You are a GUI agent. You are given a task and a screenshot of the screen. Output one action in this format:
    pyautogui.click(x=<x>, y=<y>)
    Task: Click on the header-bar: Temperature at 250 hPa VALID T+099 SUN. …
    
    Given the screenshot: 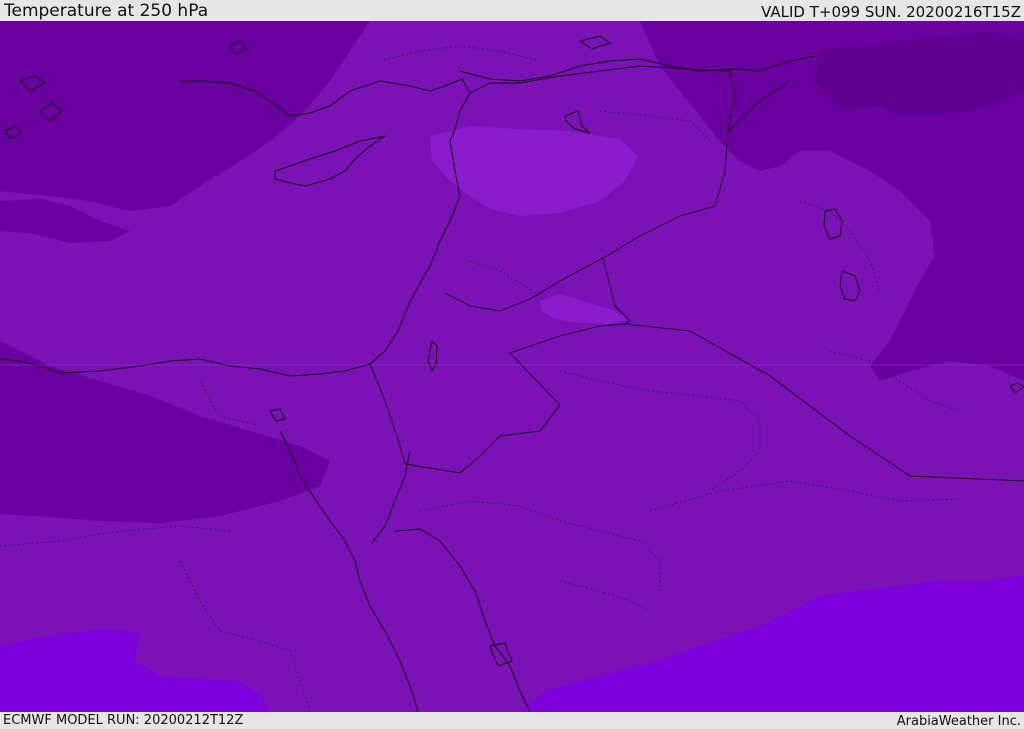 What is the action you would take?
    pyautogui.click(x=512, y=10)
    